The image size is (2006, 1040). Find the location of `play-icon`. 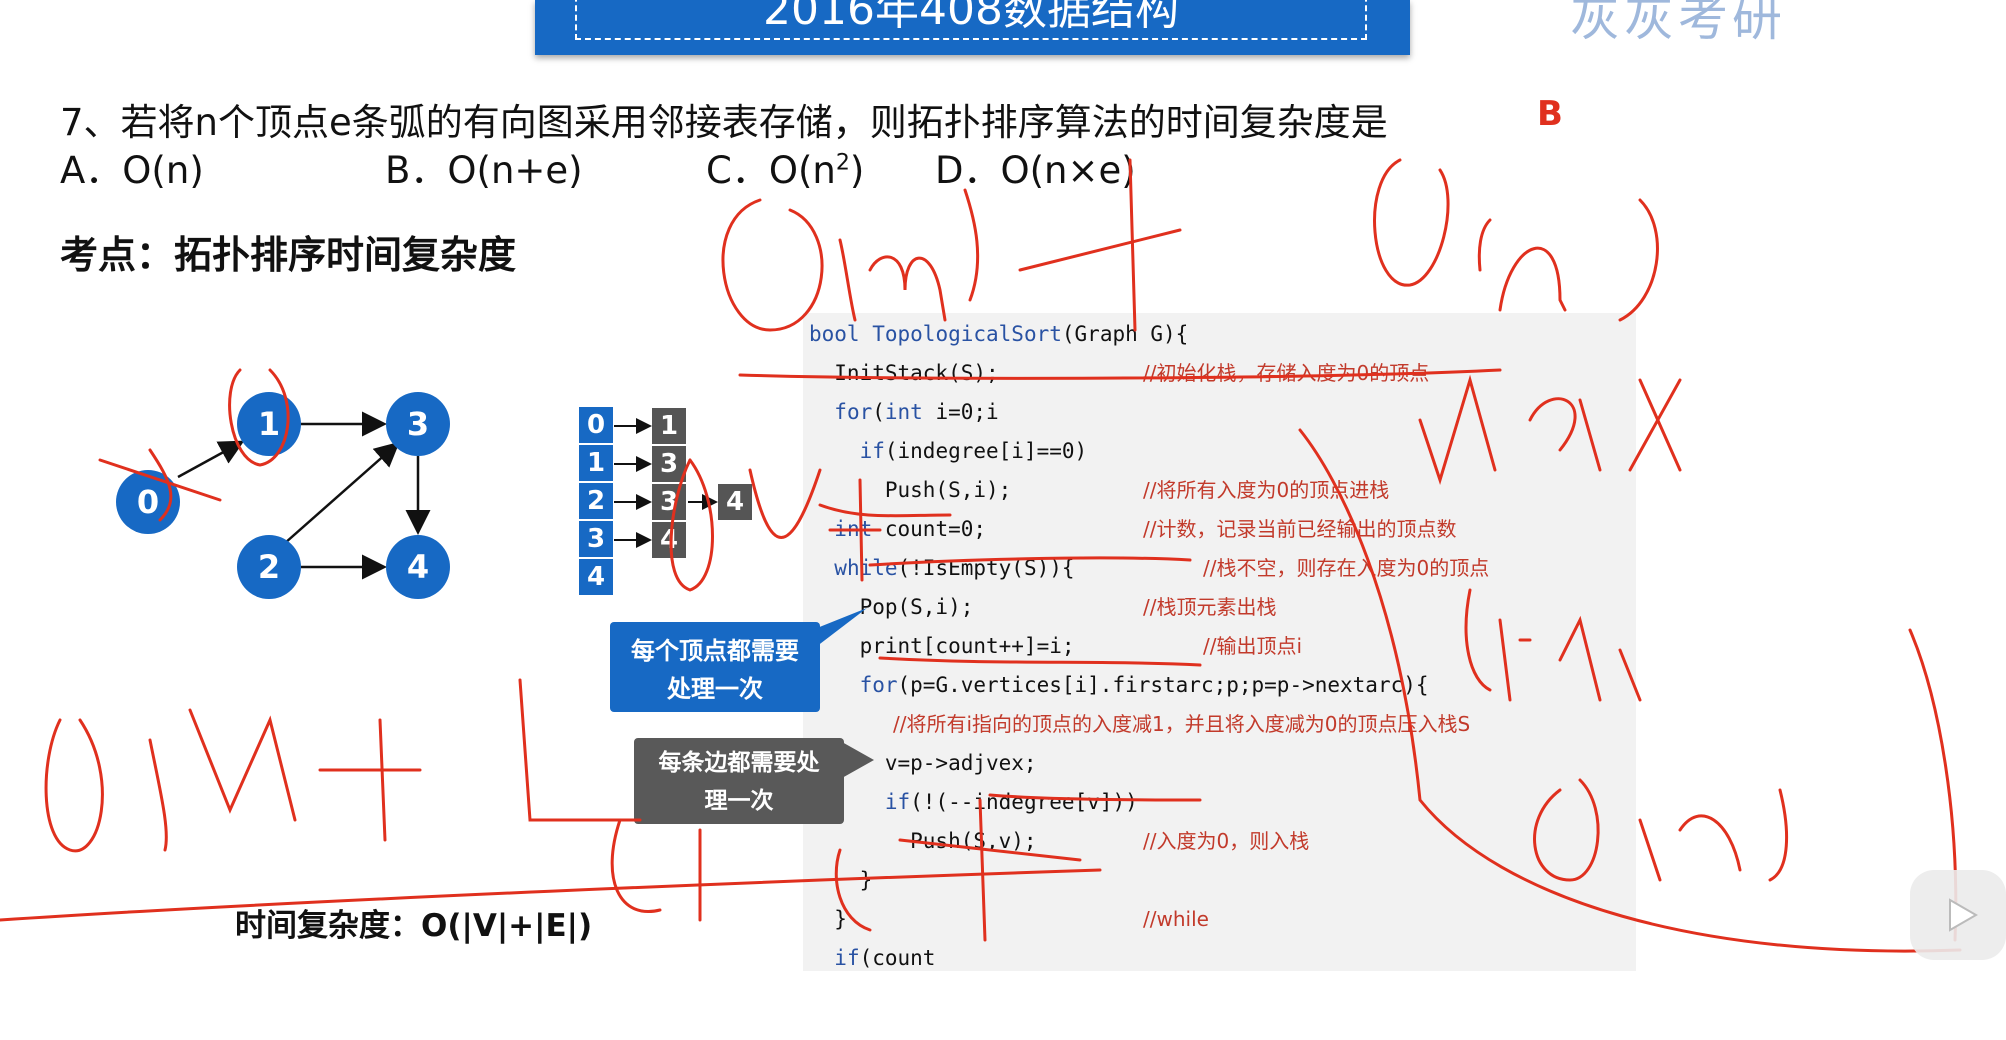

play-icon is located at coordinates (1964, 915).